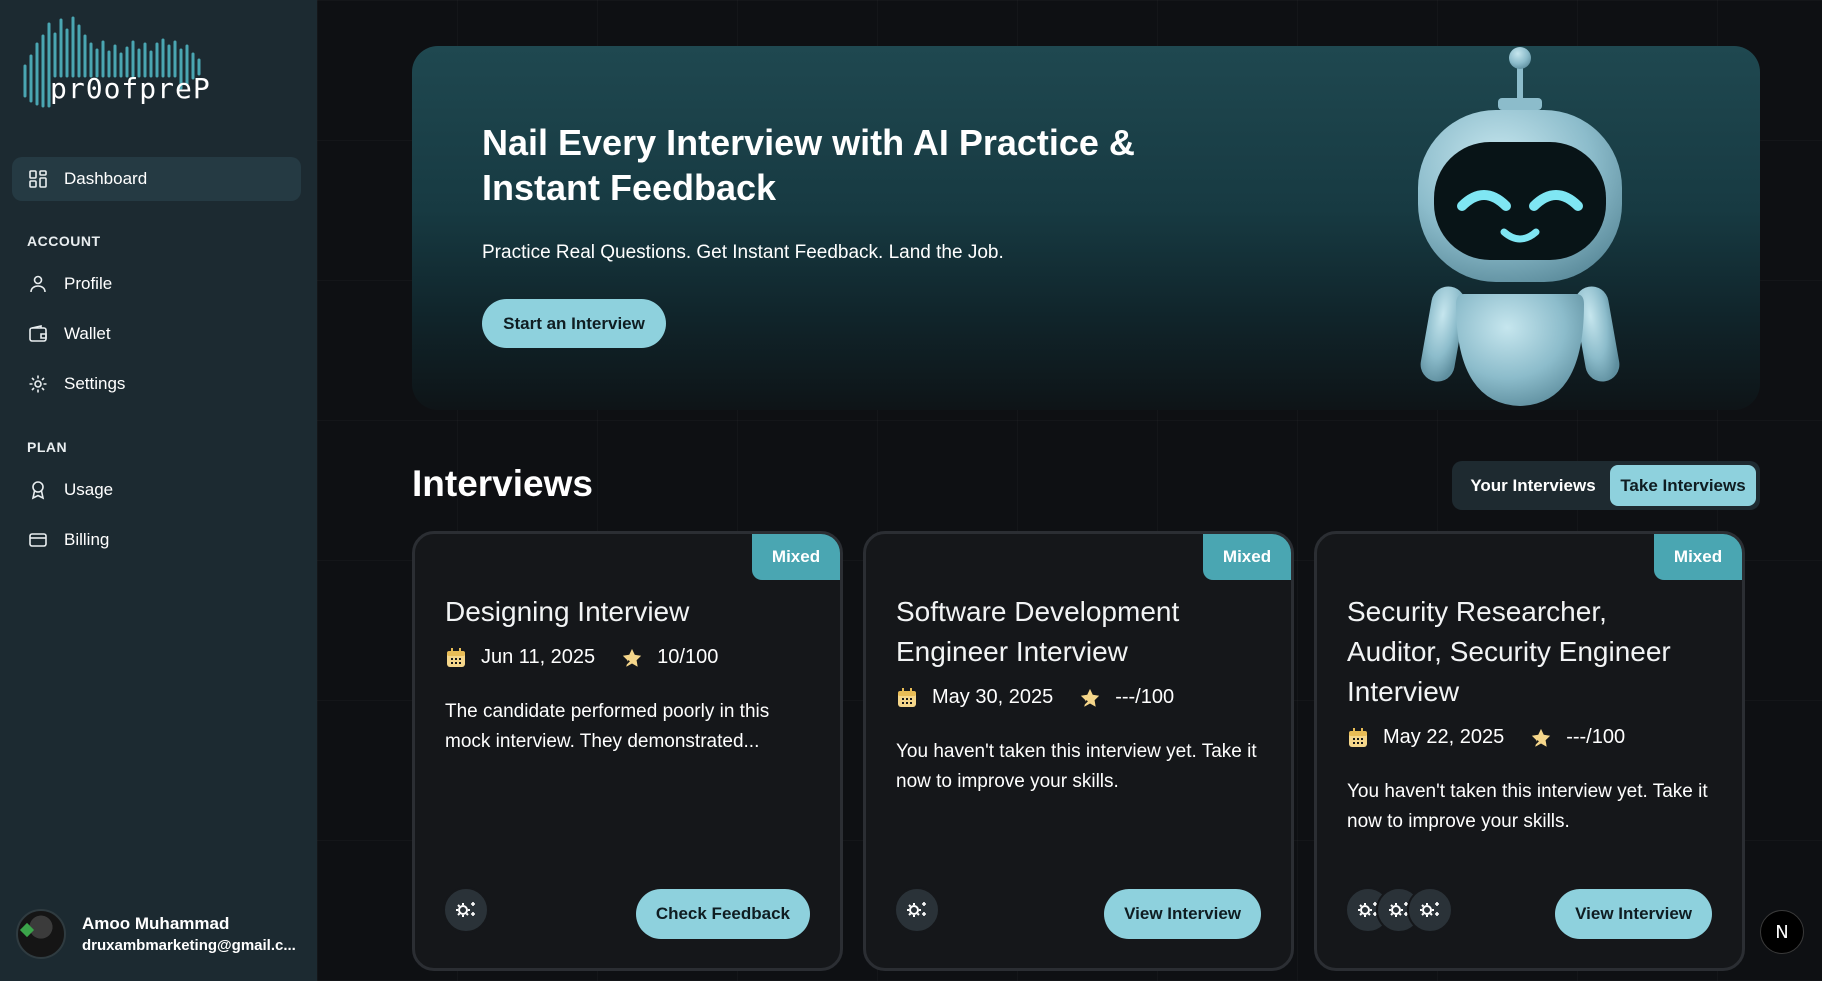 The height and width of the screenshot is (981, 1822). What do you see at coordinates (502, 483) in the screenshot?
I see `interviews-title: Interviews` at bounding box center [502, 483].